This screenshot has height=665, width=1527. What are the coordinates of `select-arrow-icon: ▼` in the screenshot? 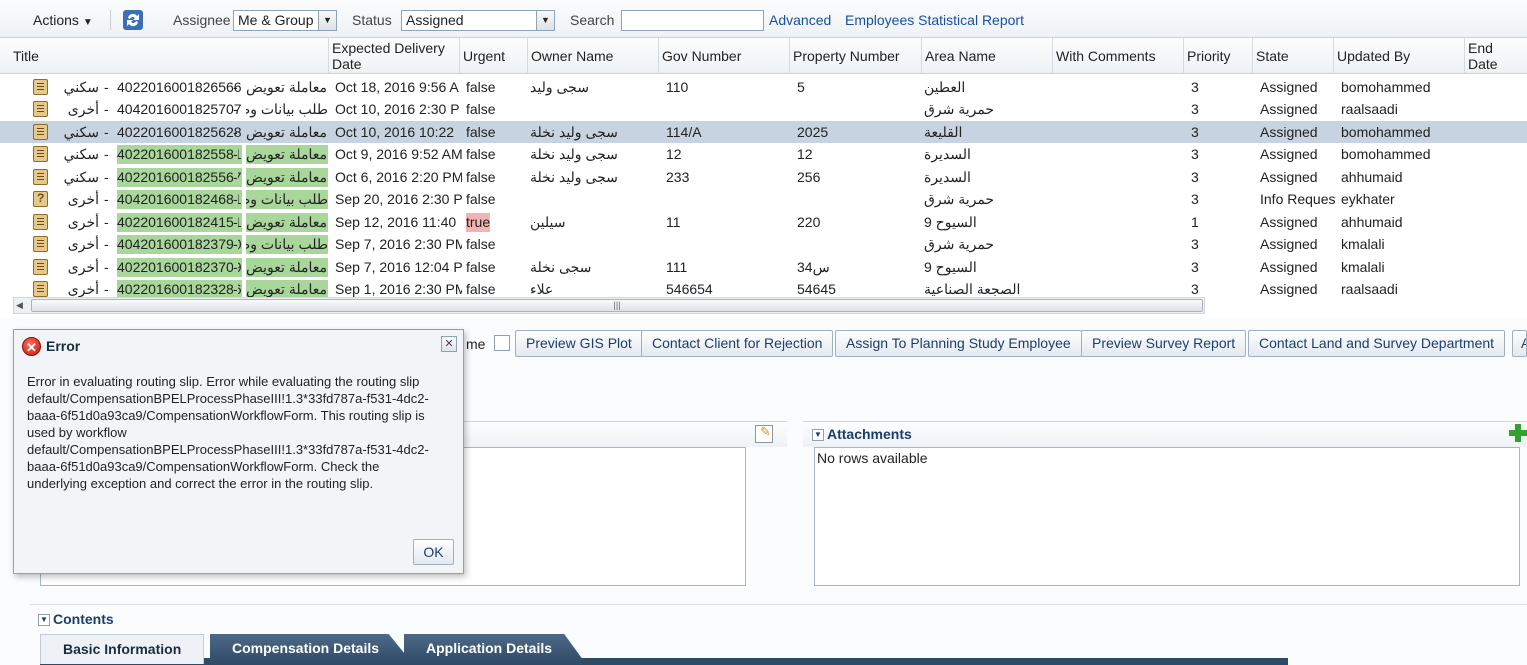 It's located at (327, 20).